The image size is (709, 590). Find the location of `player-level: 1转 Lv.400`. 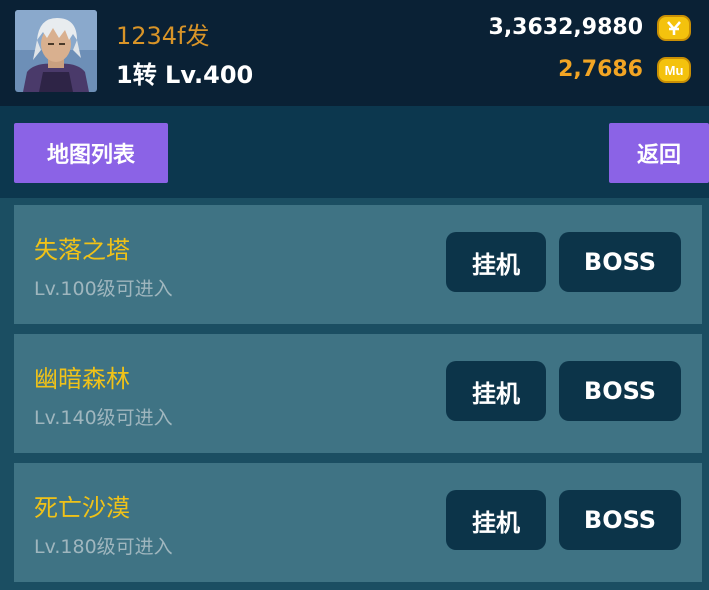

player-level: 1转 Lv.400 is located at coordinates (185, 75).